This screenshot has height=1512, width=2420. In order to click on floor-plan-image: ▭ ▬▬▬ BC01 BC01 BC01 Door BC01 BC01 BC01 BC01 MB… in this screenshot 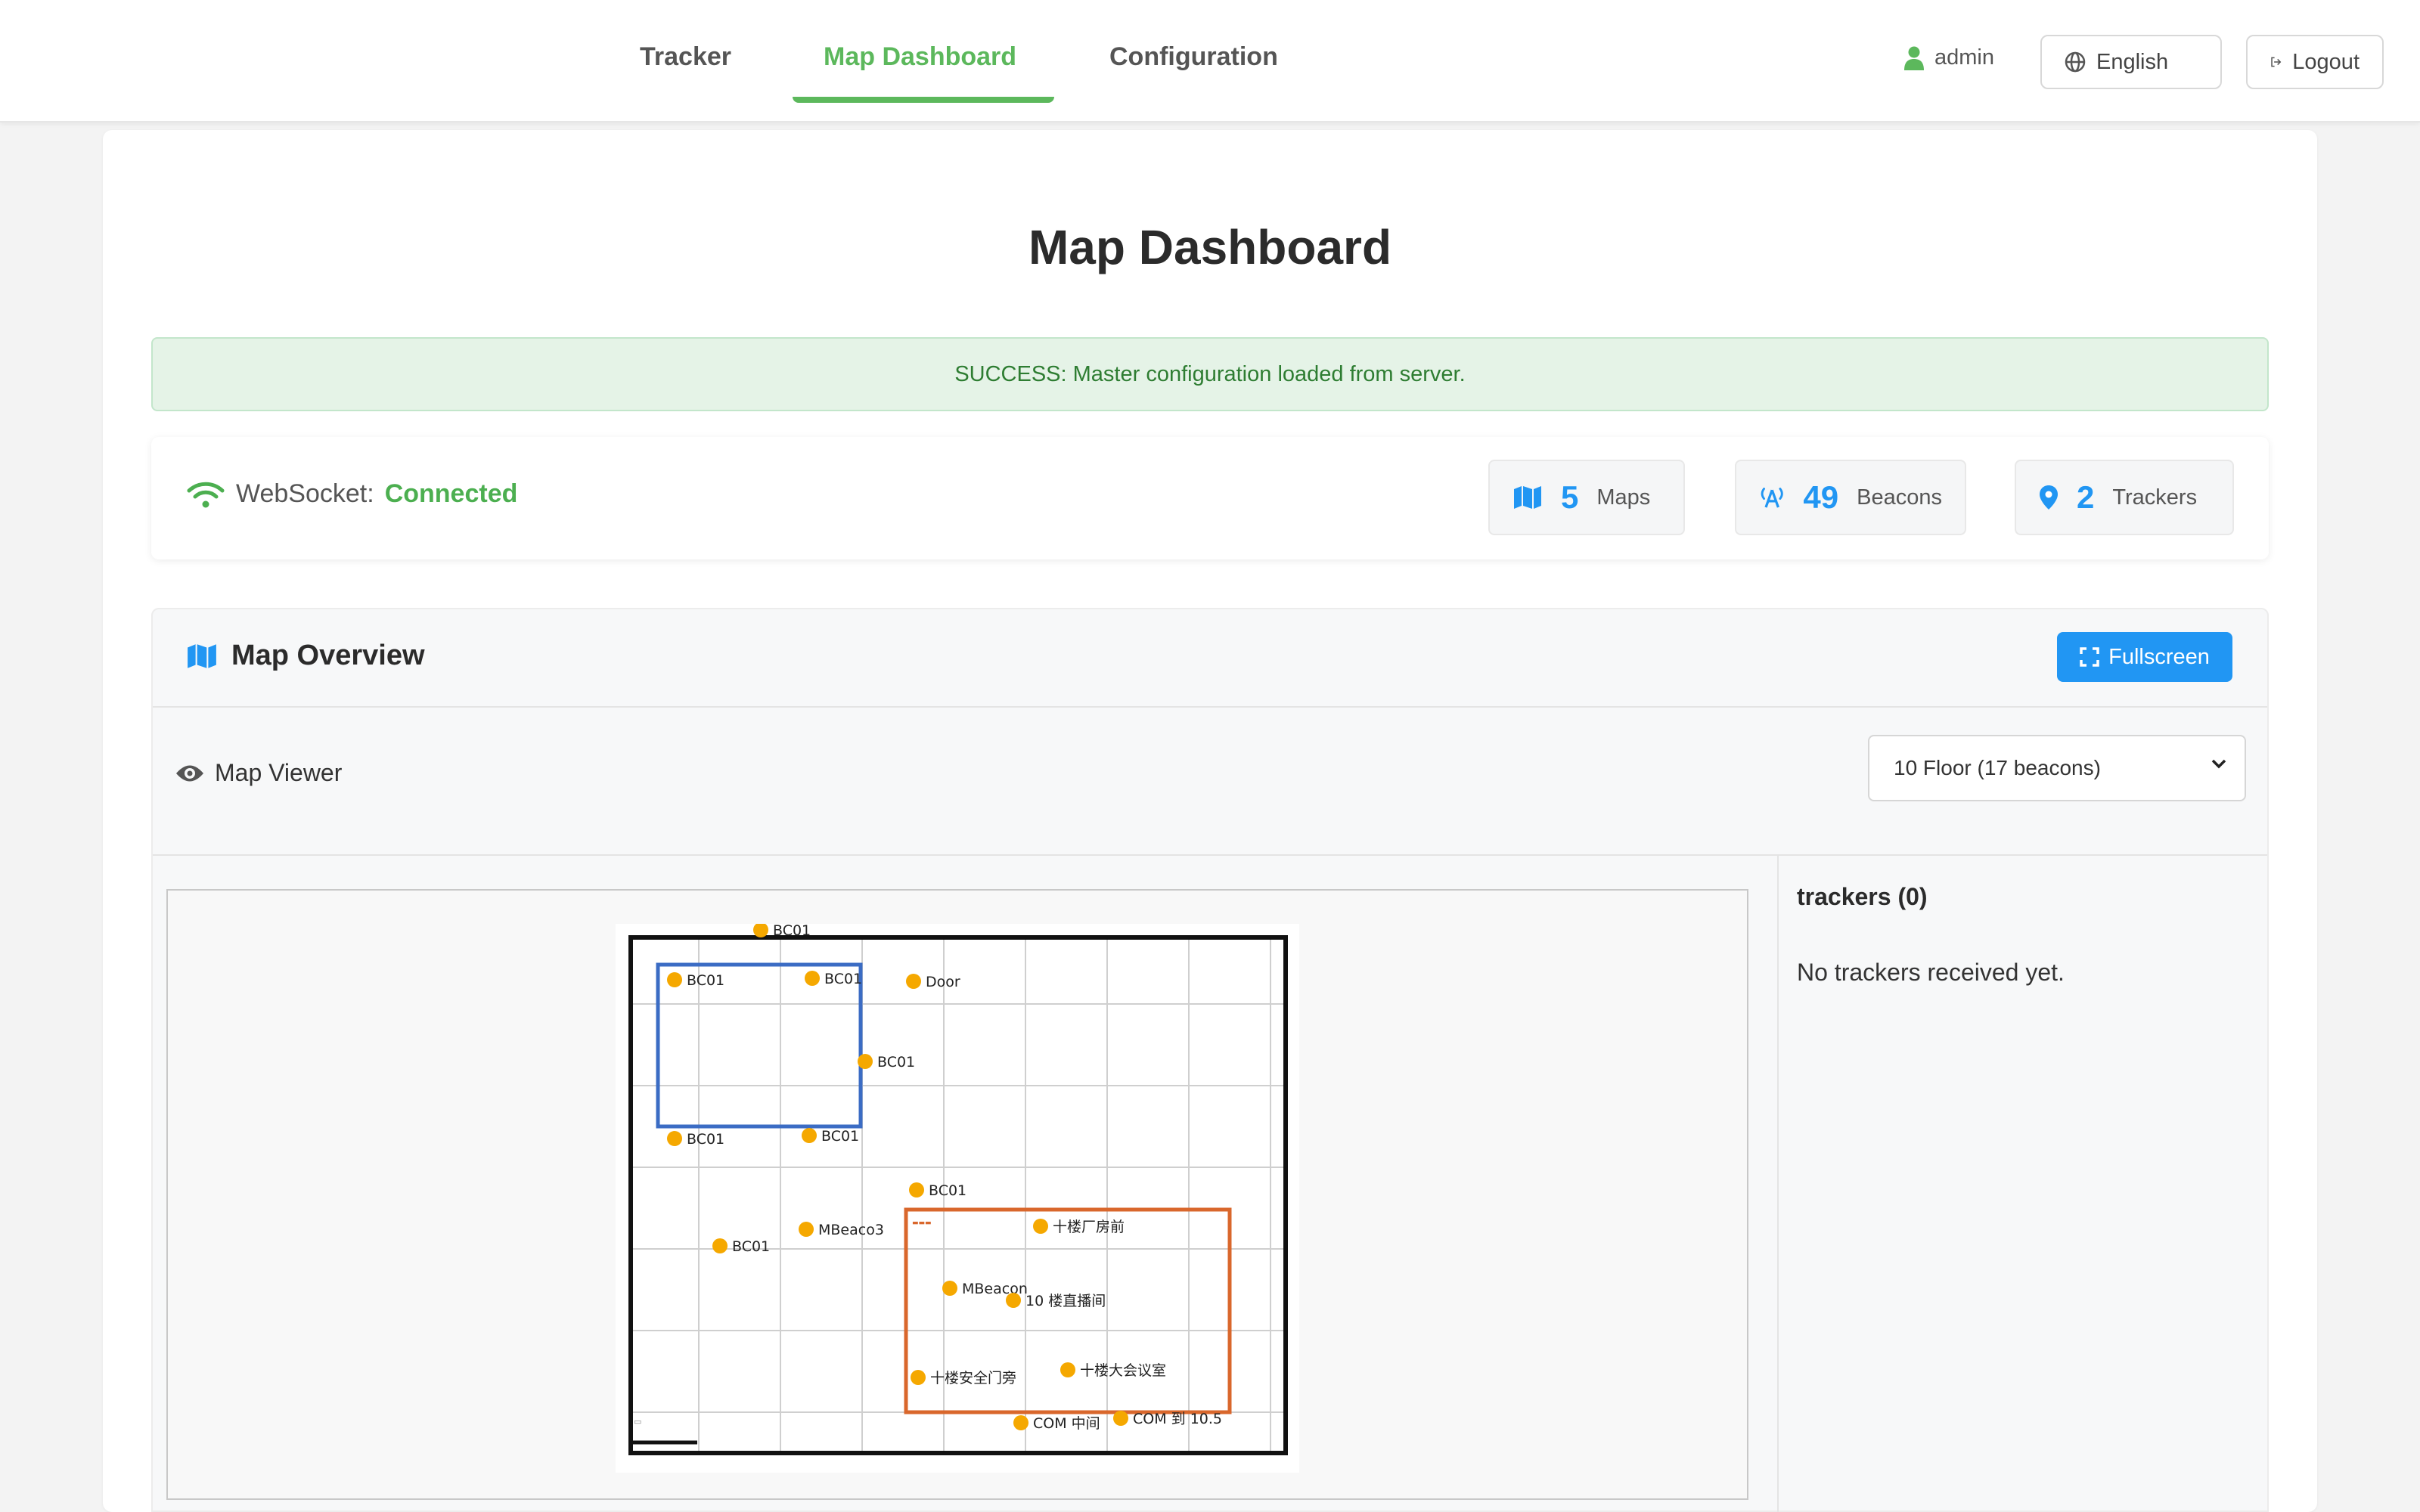, I will do `click(957, 1197)`.